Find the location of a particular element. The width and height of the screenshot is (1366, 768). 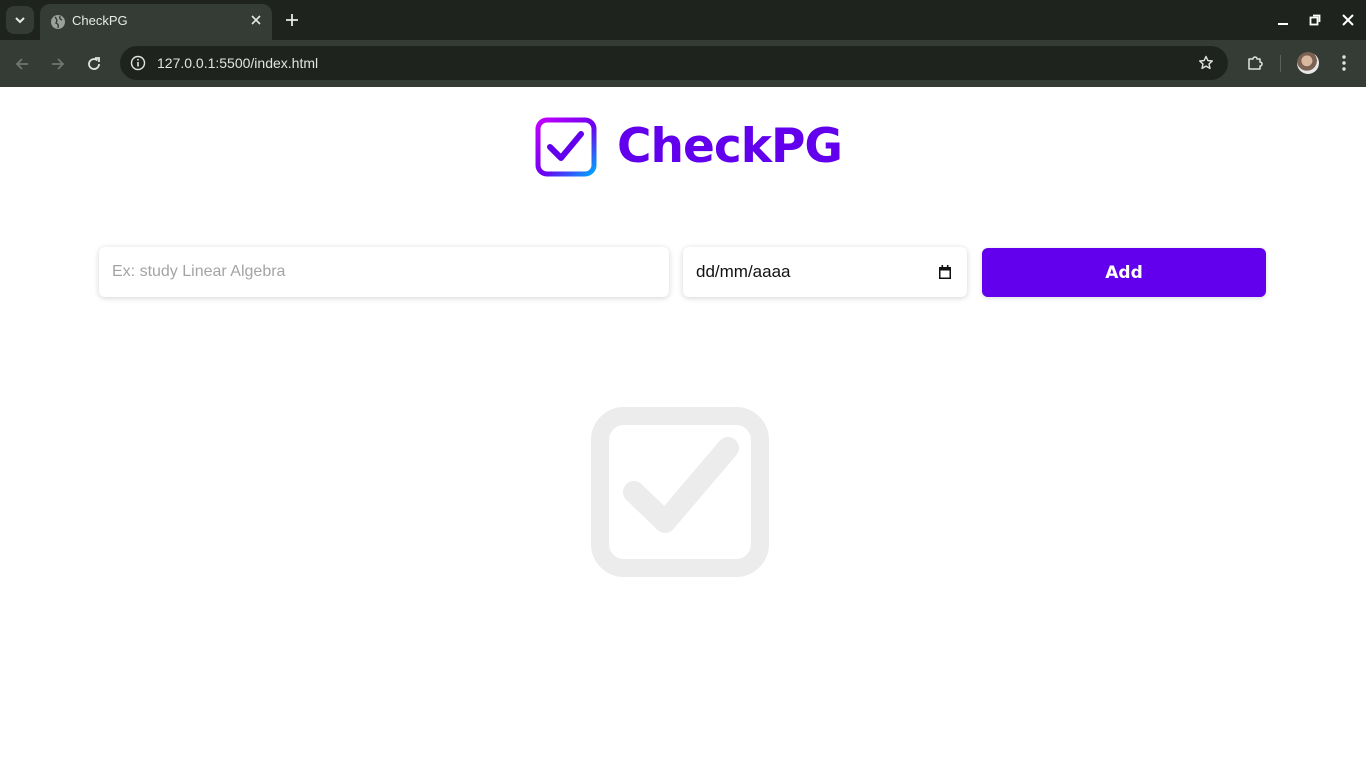

extensions-button is located at coordinates (1255, 63).